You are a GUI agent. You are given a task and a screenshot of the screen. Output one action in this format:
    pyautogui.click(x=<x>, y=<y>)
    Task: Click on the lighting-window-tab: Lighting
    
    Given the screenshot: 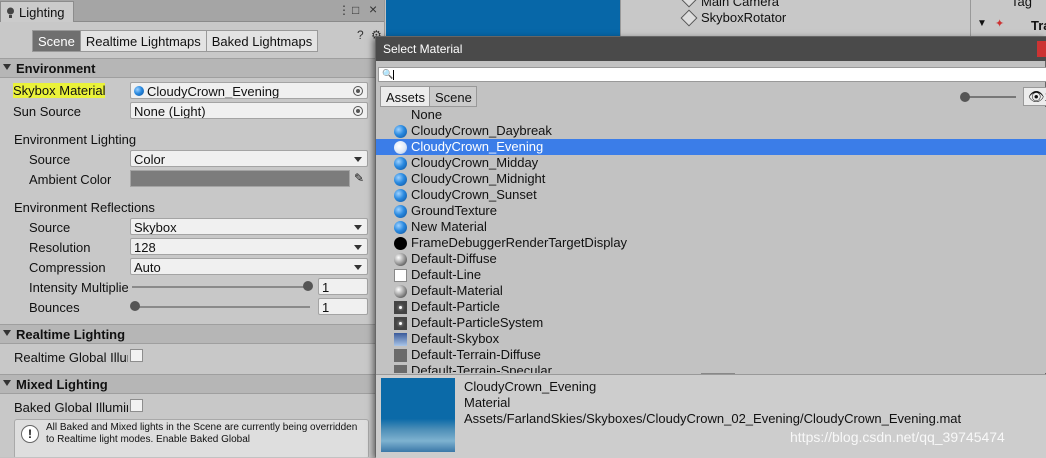 What is the action you would take?
    pyautogui.click(x=37, y=11)
    